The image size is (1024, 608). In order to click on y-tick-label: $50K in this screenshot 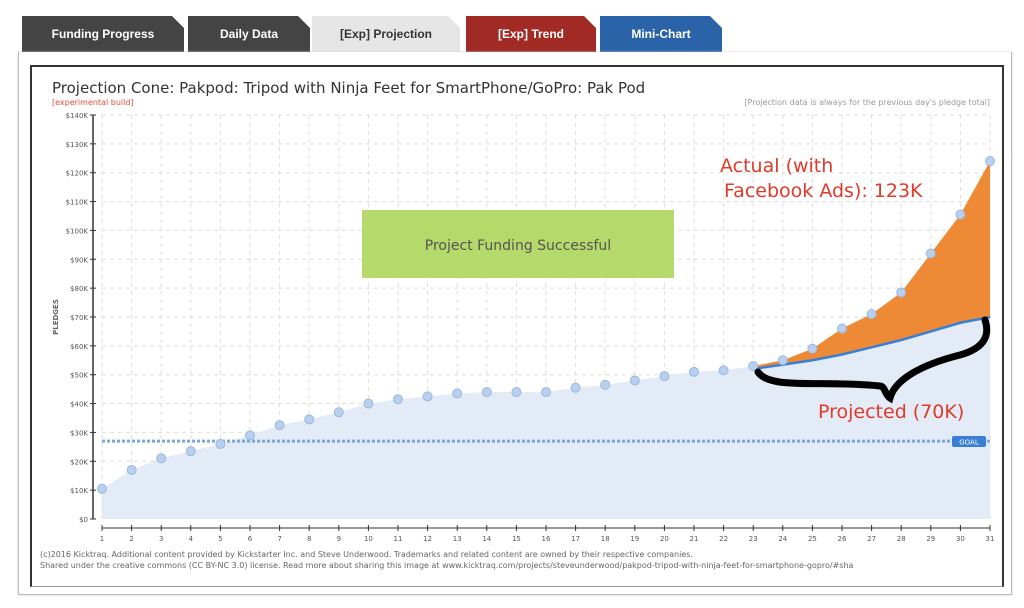, I will do `click(79, 376)`.